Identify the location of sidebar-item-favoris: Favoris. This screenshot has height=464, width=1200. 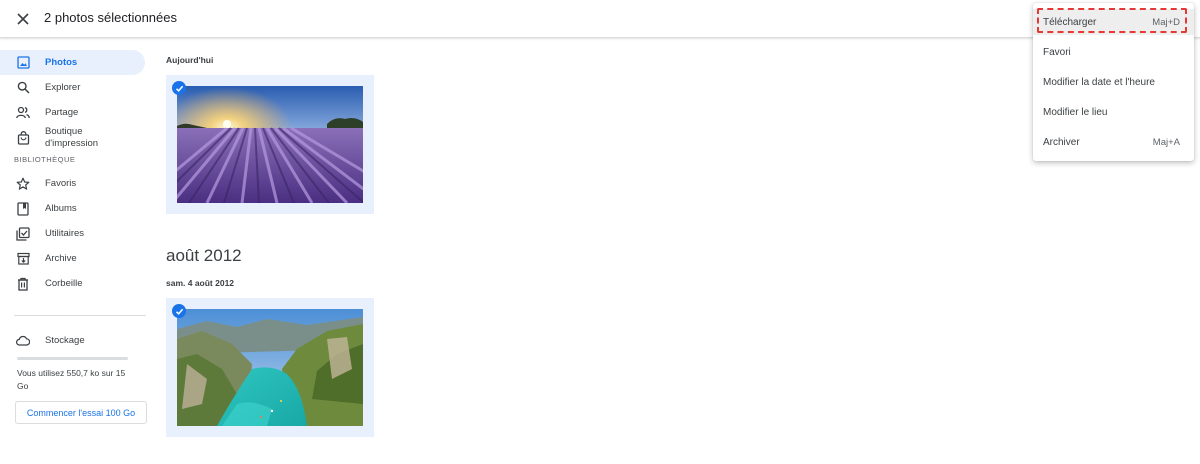
(75, 183).